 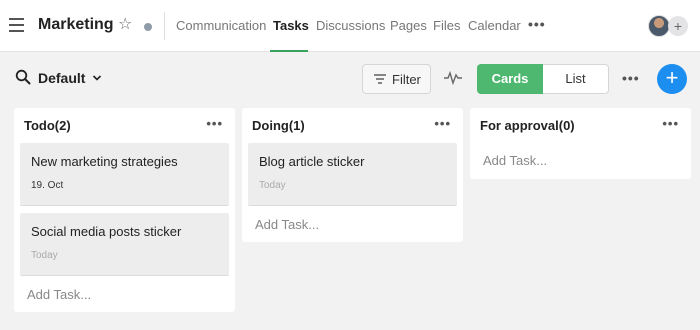 What do you see at coordinates (47, 125) in the screenshot?
I see `column-title: Todo(2)` at bounding box center [47, 125].